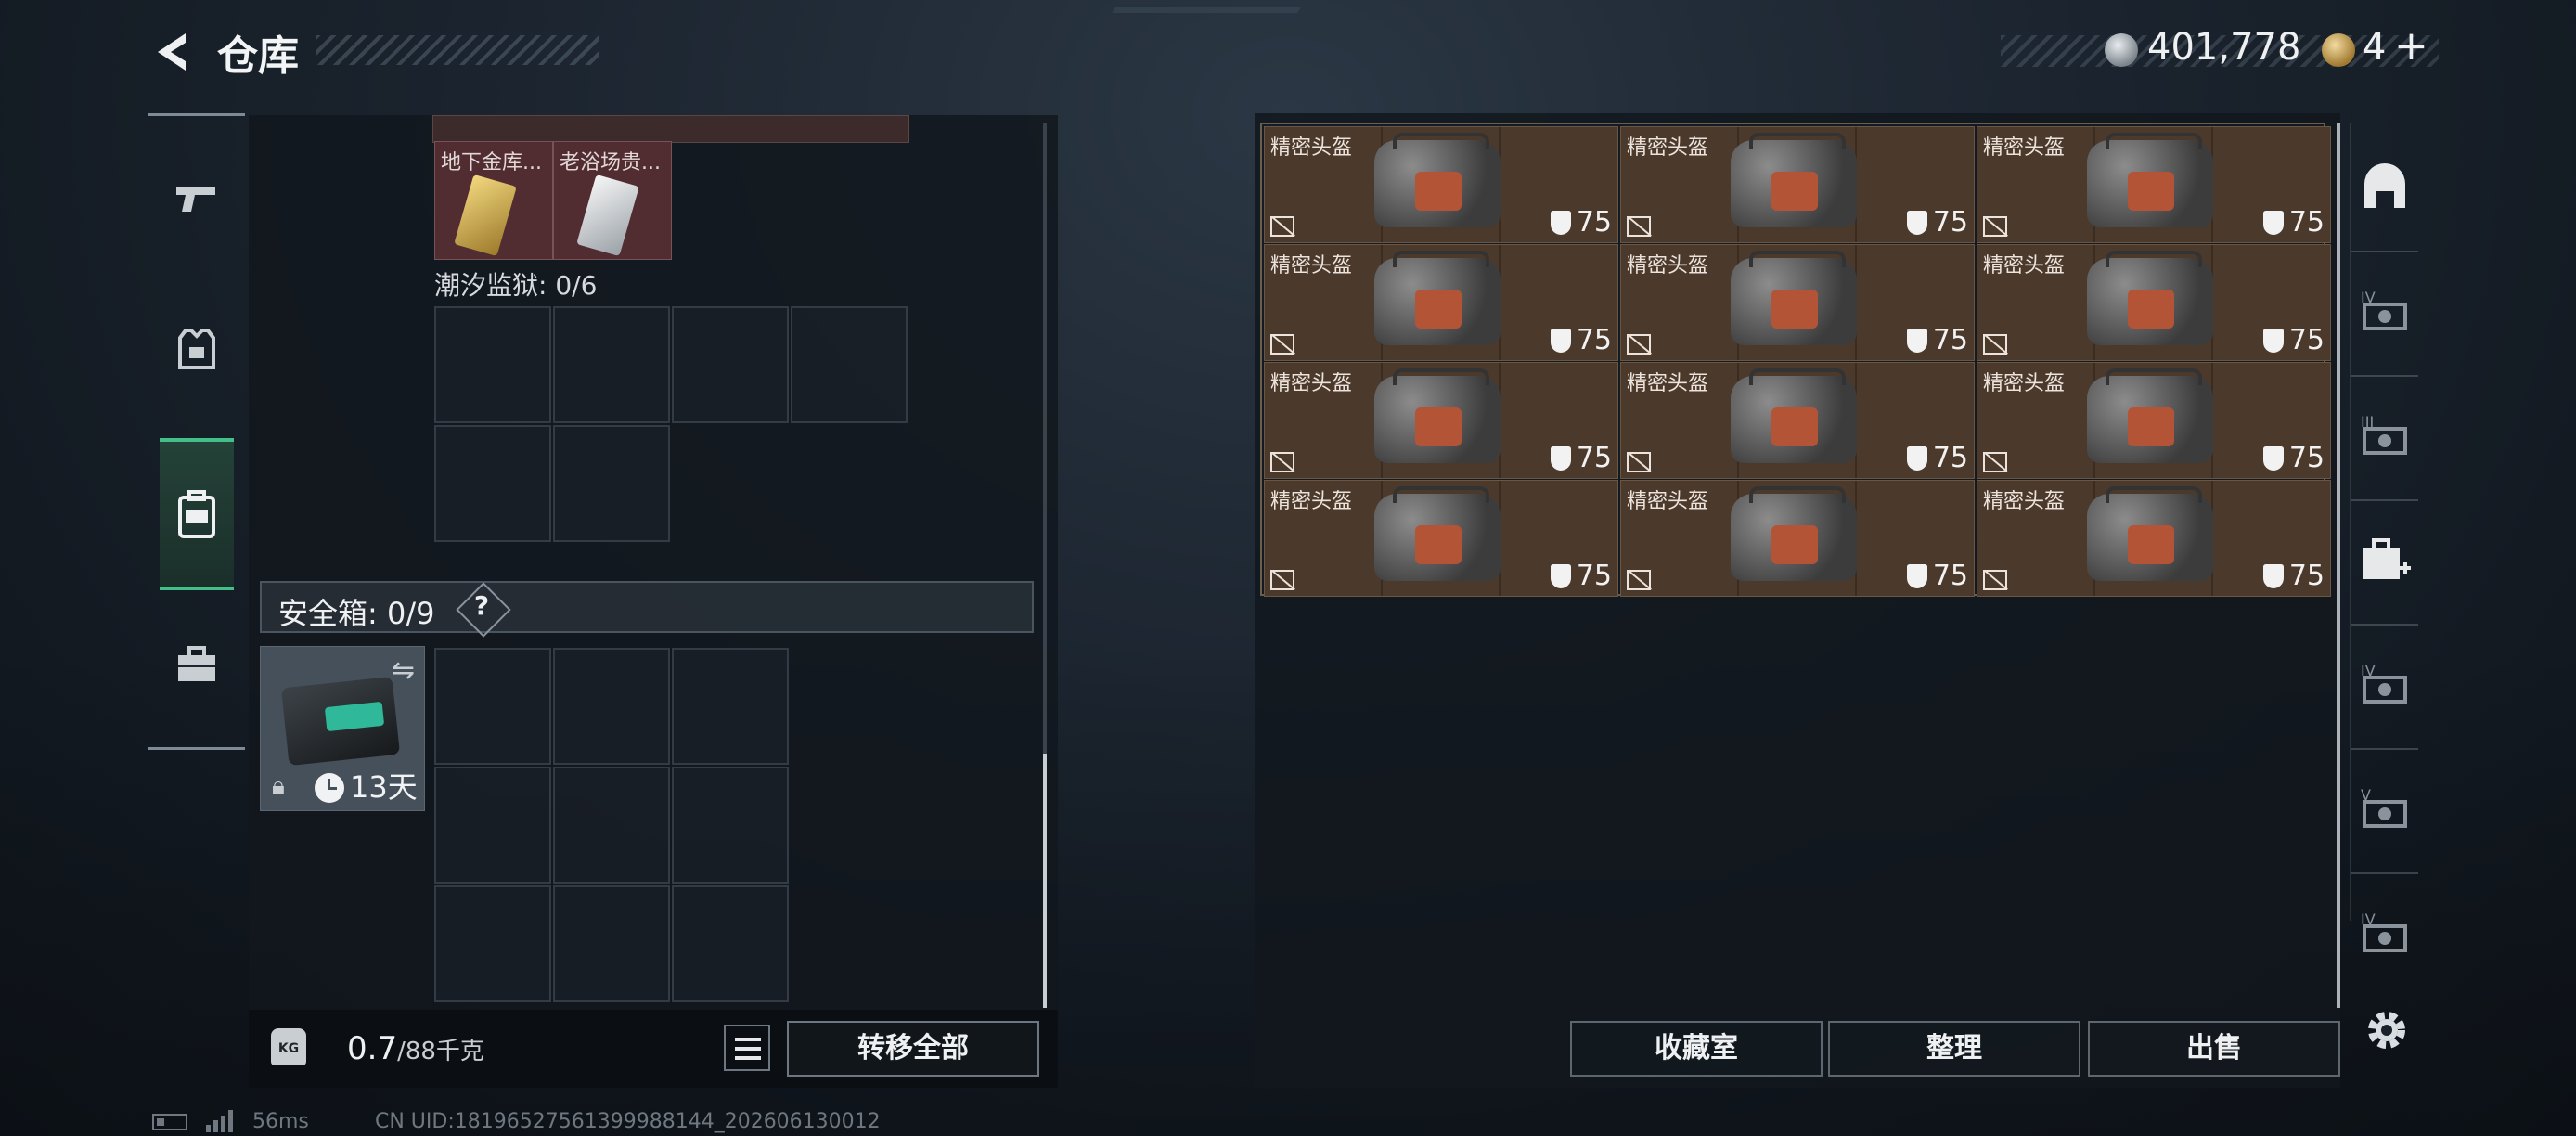  Describe the element at coordinates (278, 786) in the screenshot. I see `lock-icon: 🔒︎` at that location.